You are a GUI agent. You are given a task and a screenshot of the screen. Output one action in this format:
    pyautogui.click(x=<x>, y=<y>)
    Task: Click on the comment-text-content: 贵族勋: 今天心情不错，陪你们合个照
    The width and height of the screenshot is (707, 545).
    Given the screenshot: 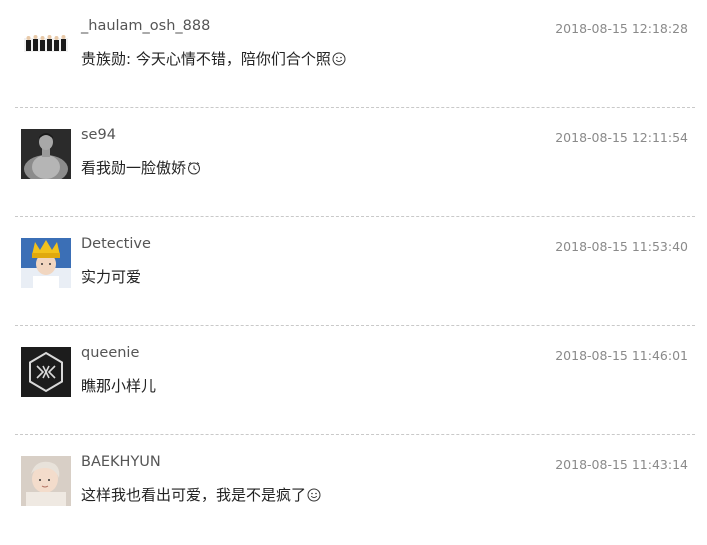 What is the action you would take?
    pyautogui.click(x=206, y=59)
    